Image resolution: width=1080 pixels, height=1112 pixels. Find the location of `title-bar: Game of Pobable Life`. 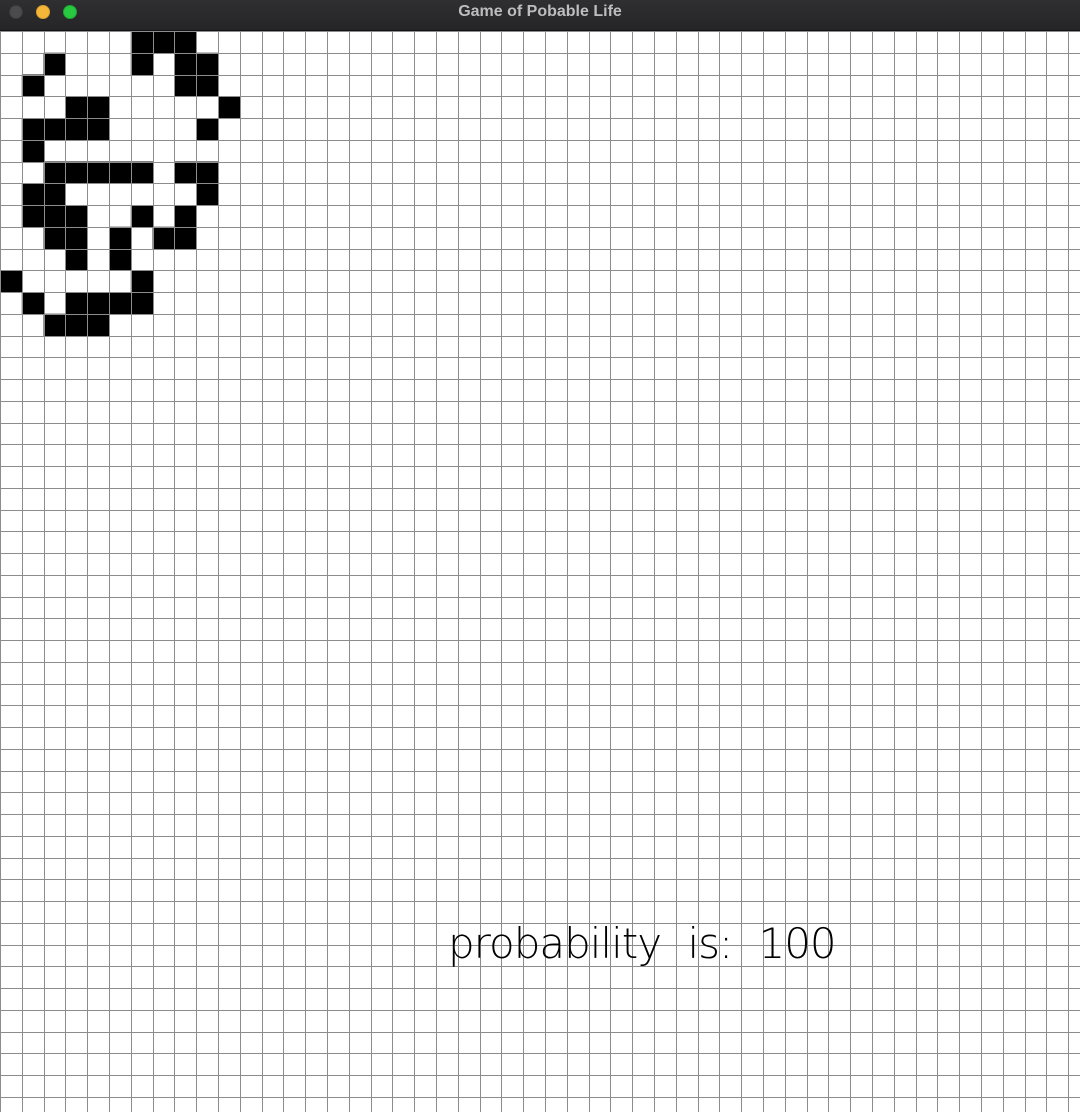

title-bar: Game of Pobable Life is located at coordinates (540, 15).